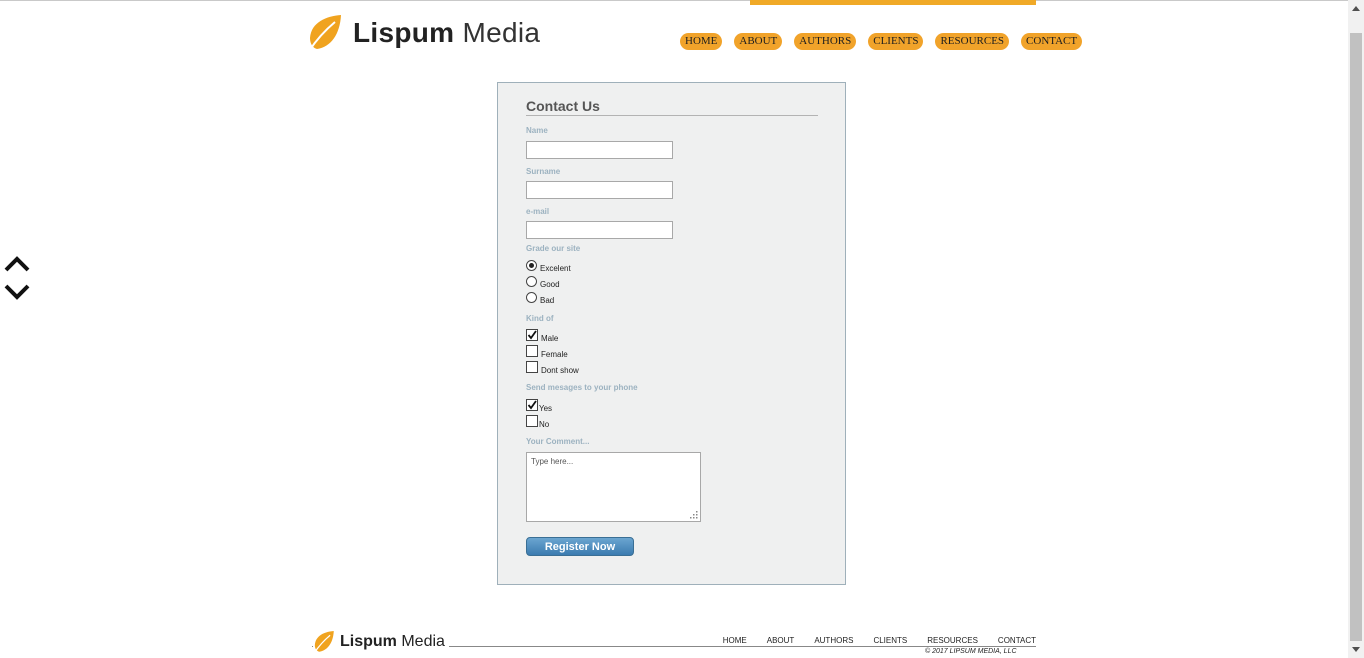 This screenshot has height=658, width=1364. I want to click on checkbox-yes-label: Yes, so click(546, 408).